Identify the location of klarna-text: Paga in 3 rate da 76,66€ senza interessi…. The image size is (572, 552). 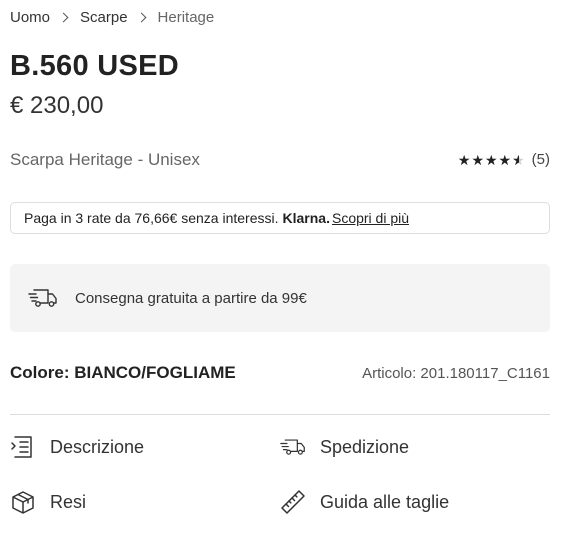
(151, 218).